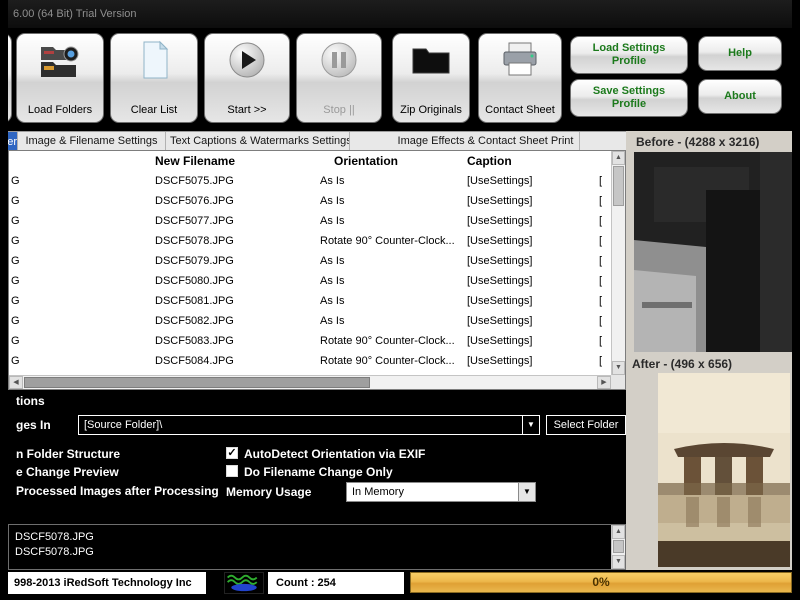  Describe the element at coordinates (334, 454) in the screenshot. I see `autodetect-exif-label: AutoDetect Orientation via EXIF` at that location.